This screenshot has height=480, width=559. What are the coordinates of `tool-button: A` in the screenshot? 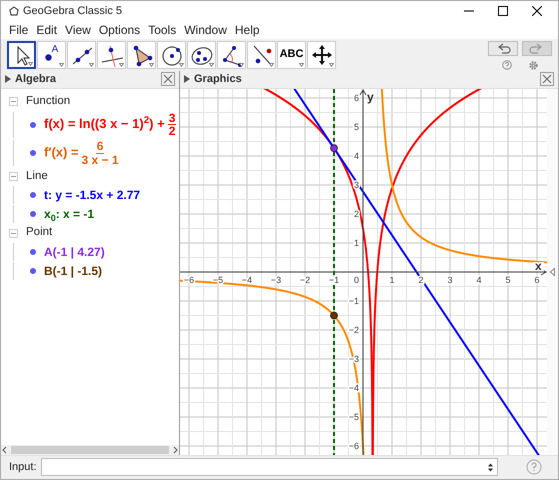 It's located at (51, 54).